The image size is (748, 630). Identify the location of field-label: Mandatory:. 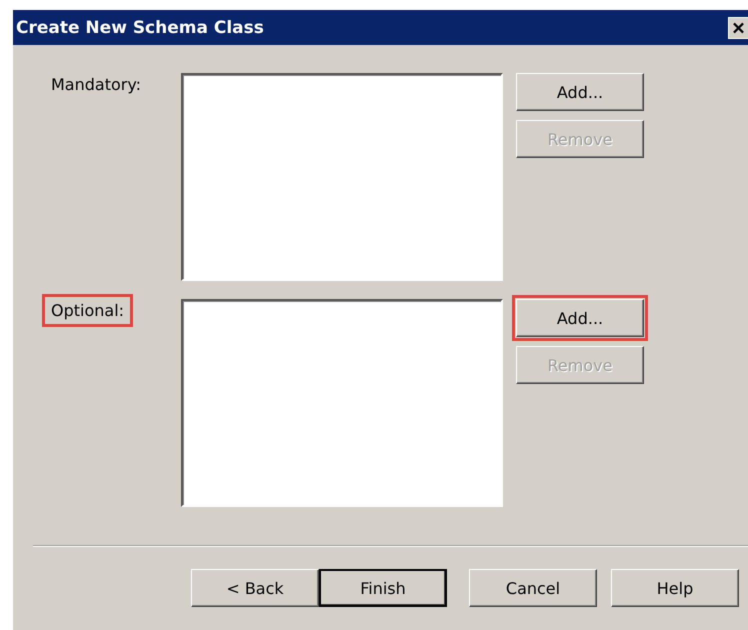
(96, 85).